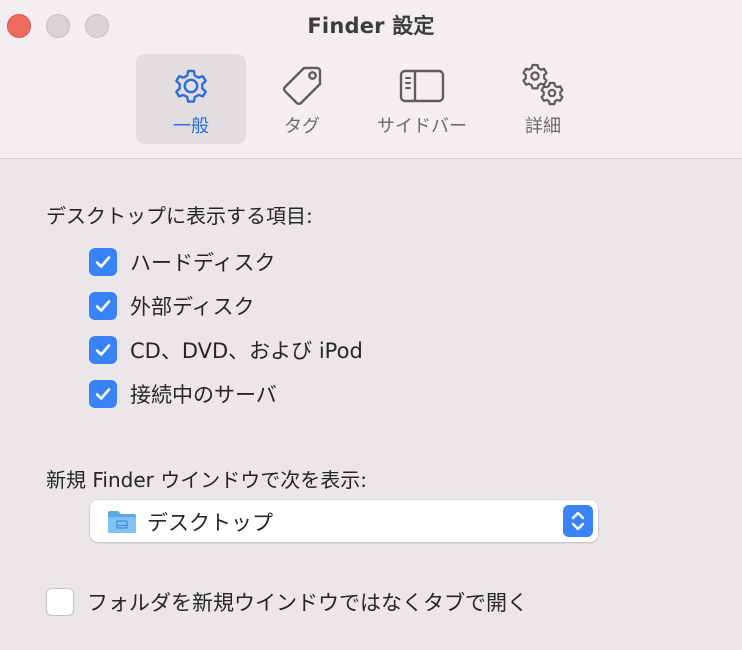 Image resolution: width=742 pixels, height=650 pixels. I want to click on checkbox-unchecked, so click(60, 602).